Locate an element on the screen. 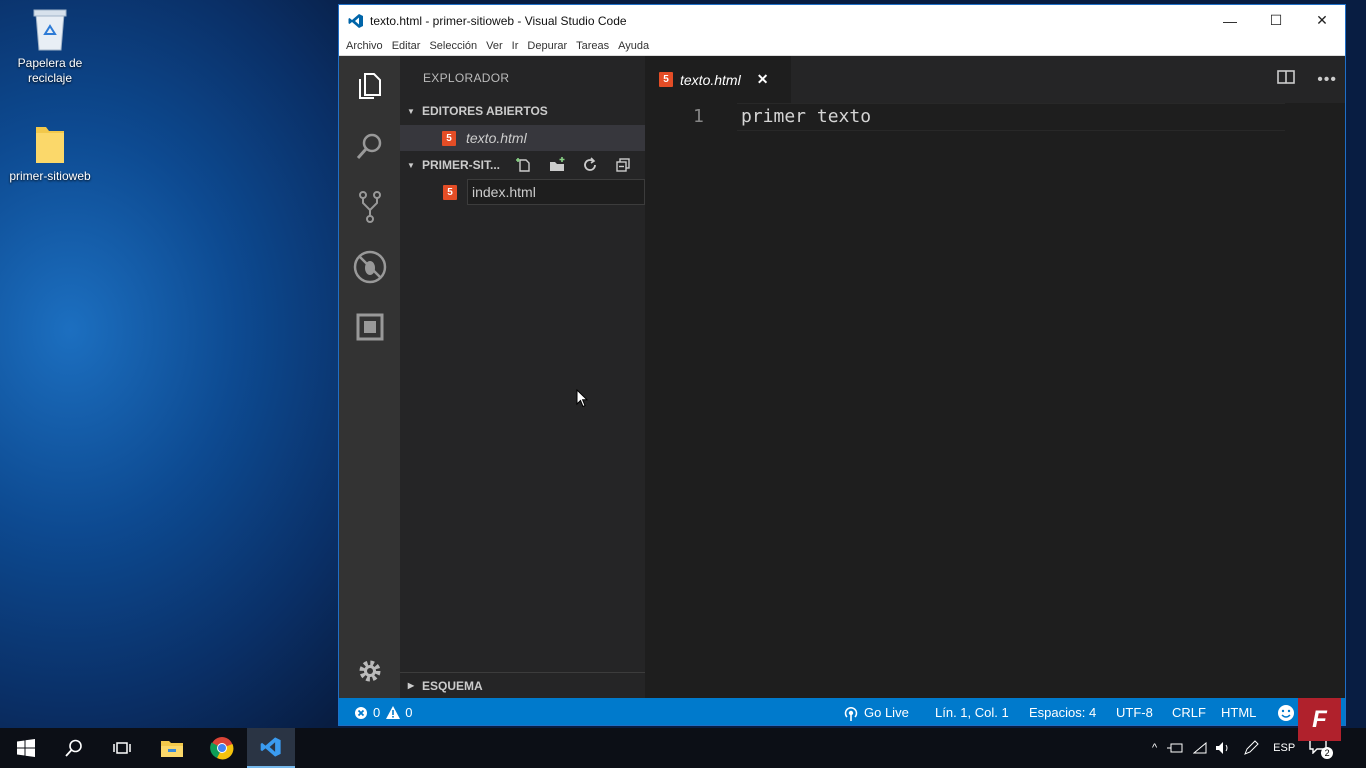  new-file-icon is located at coordinates (523, 165).